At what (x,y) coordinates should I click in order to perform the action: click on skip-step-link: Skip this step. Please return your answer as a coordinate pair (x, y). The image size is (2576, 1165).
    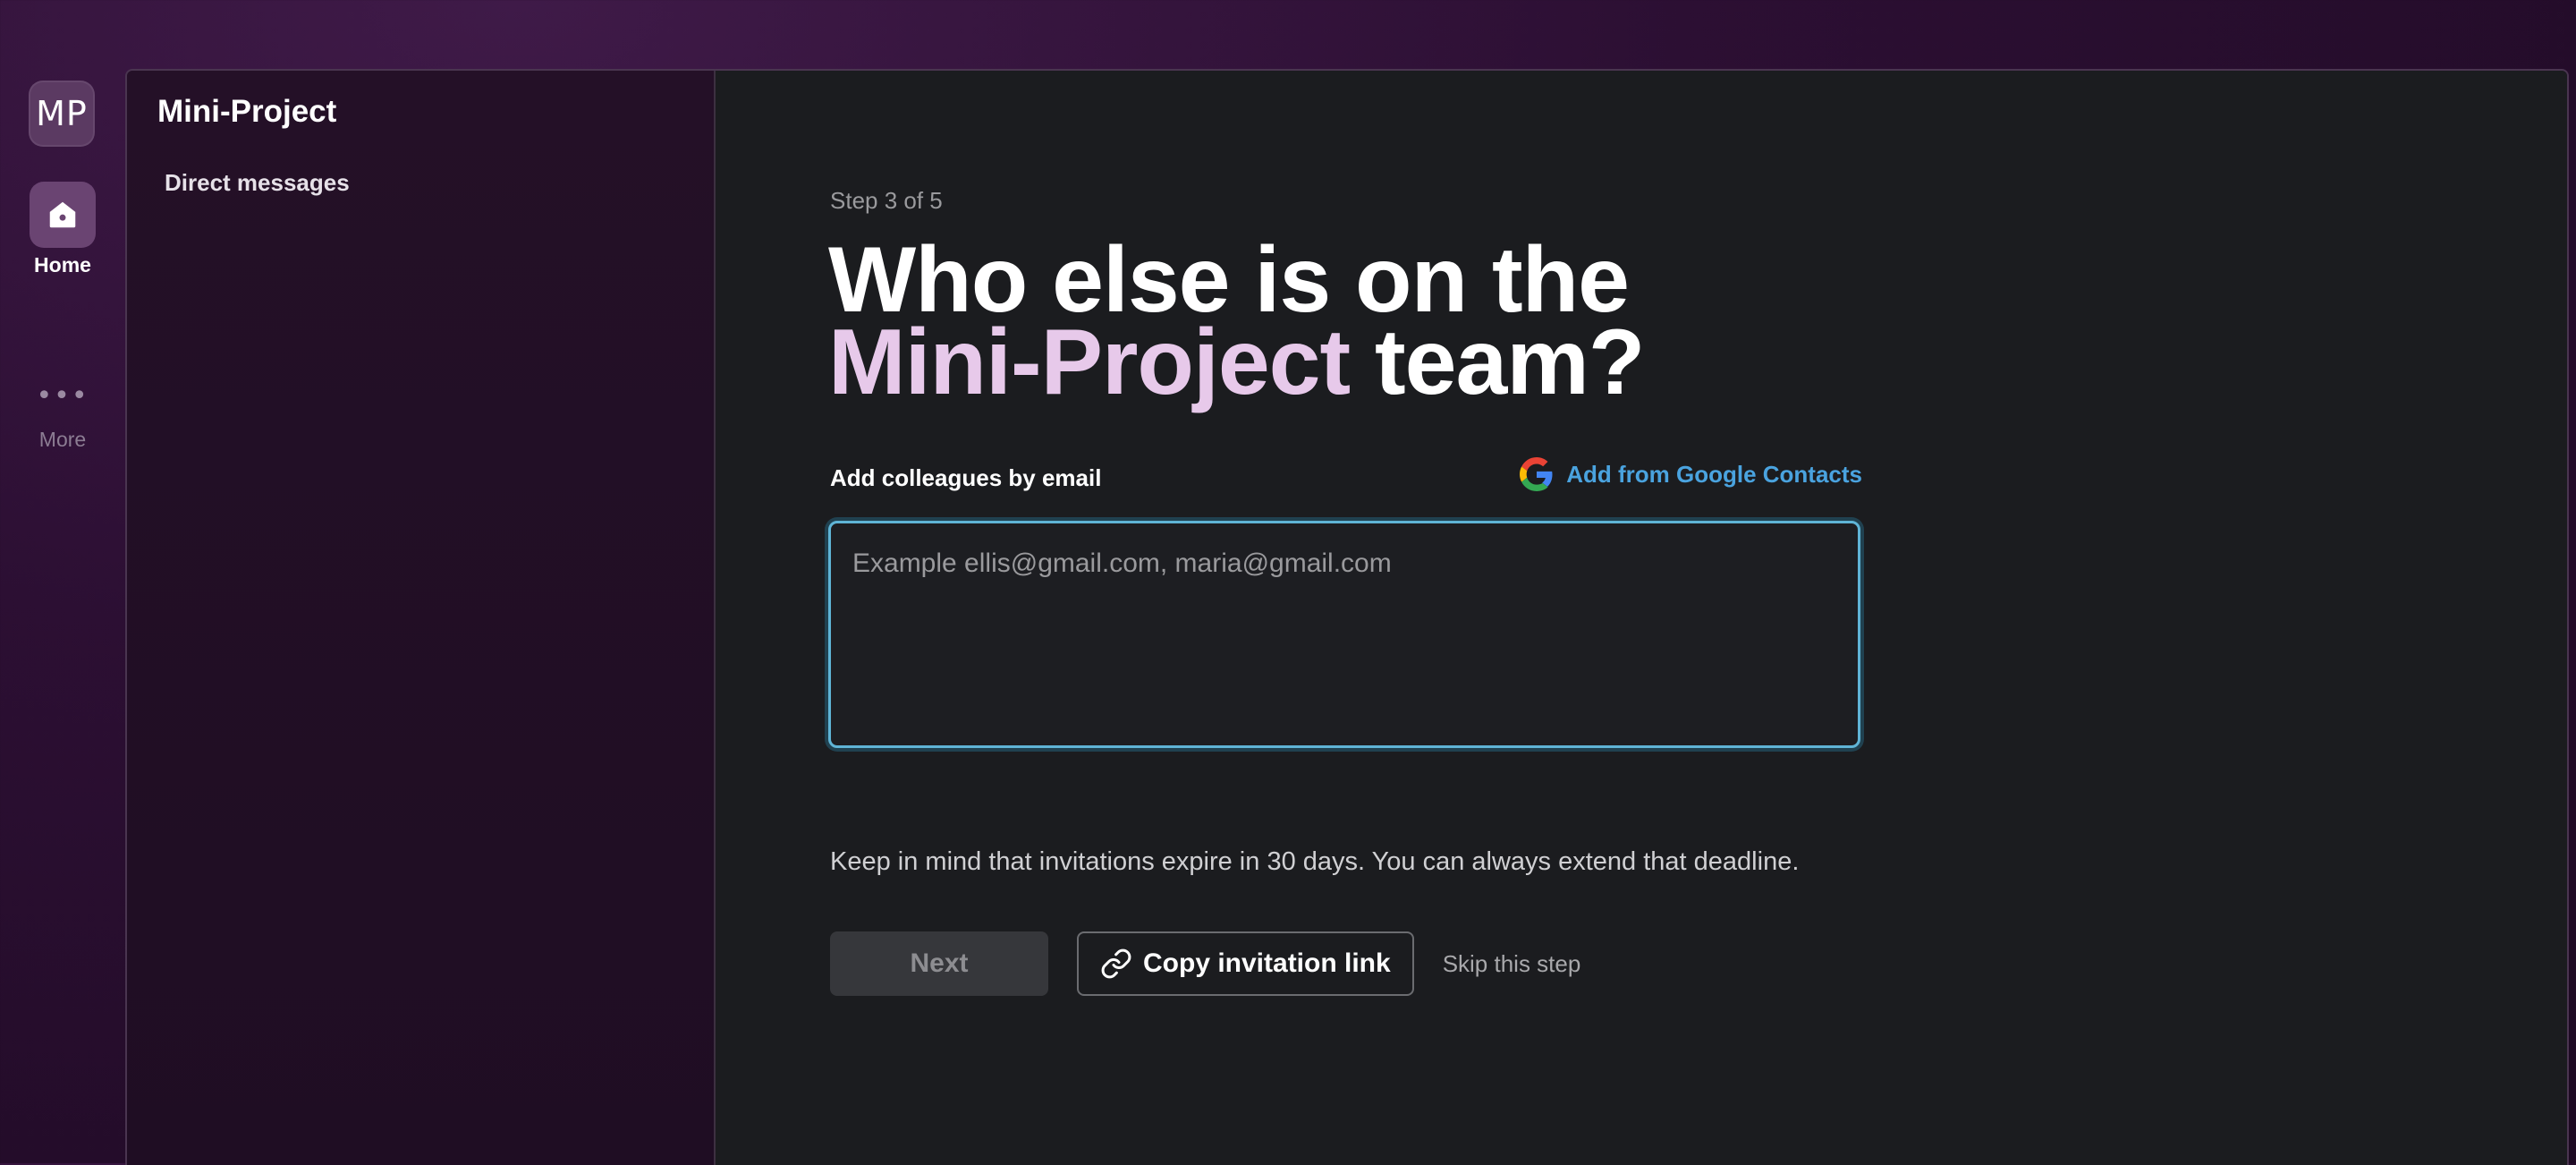
    Looking at the image, I should click on (1512, 964).